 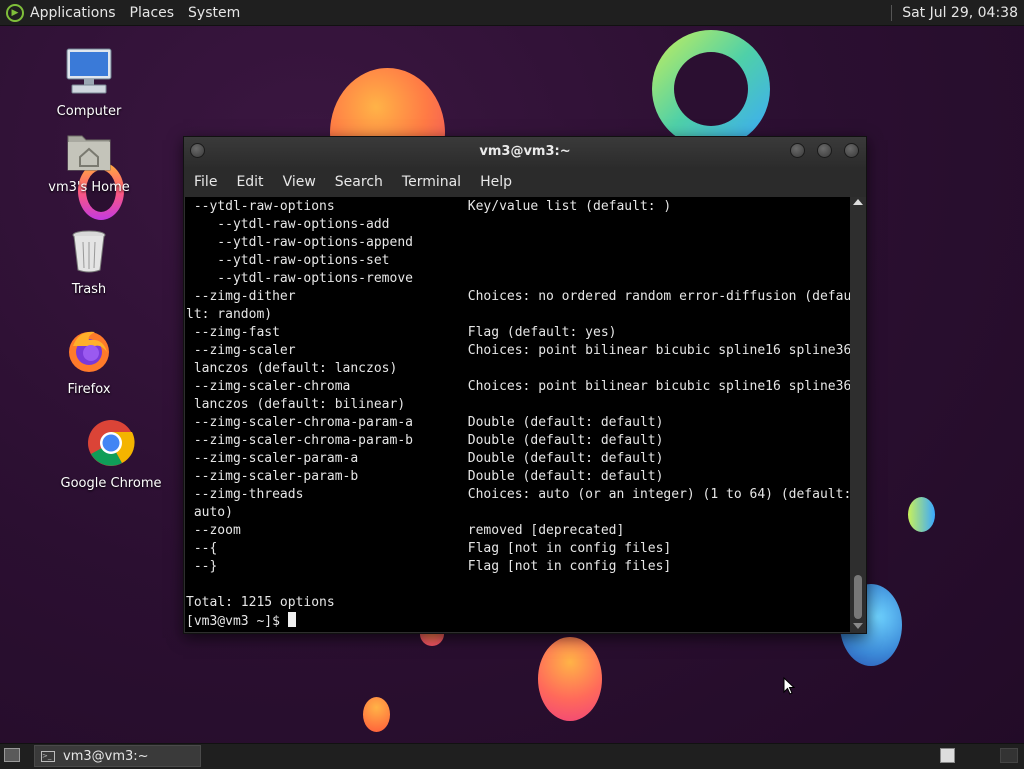 I want to click on terminal-icon: >_, so click(x=48, y=756).